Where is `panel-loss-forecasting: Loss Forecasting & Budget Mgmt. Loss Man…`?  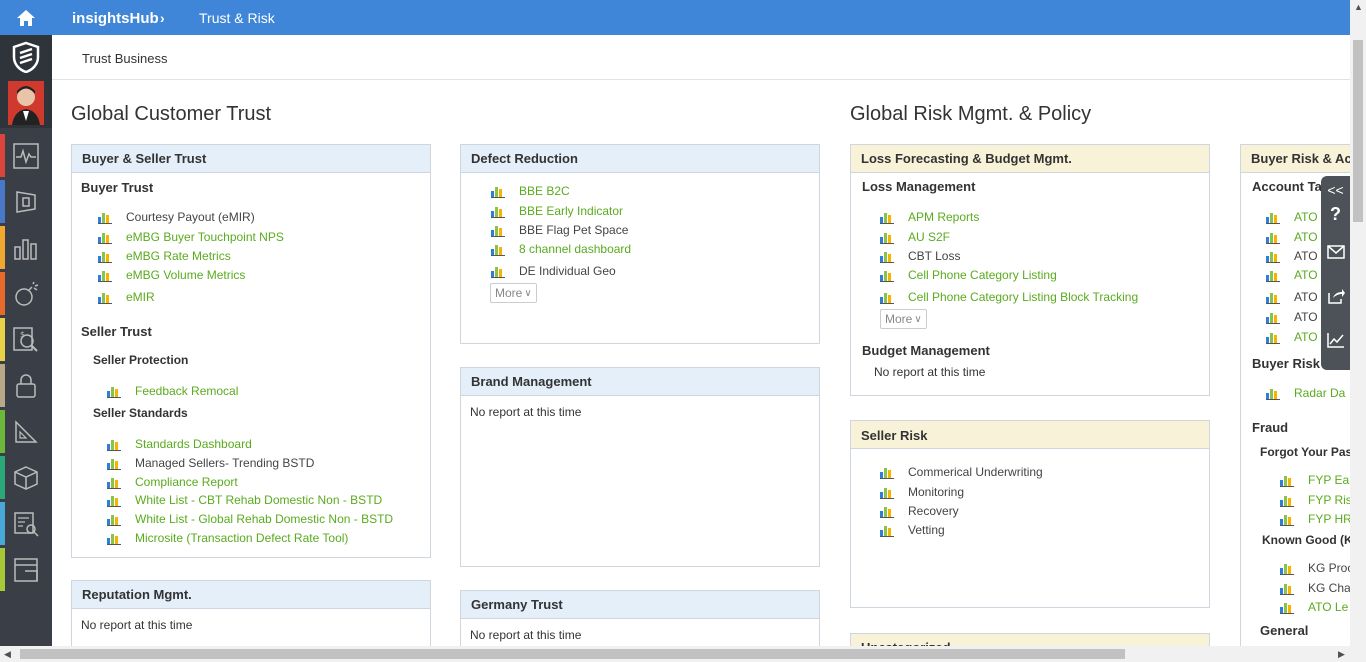 panel-loss-forecasting: Loss Forecasting & Budget Mgmt. Loss Man… is located at coordinates (1030, 270).